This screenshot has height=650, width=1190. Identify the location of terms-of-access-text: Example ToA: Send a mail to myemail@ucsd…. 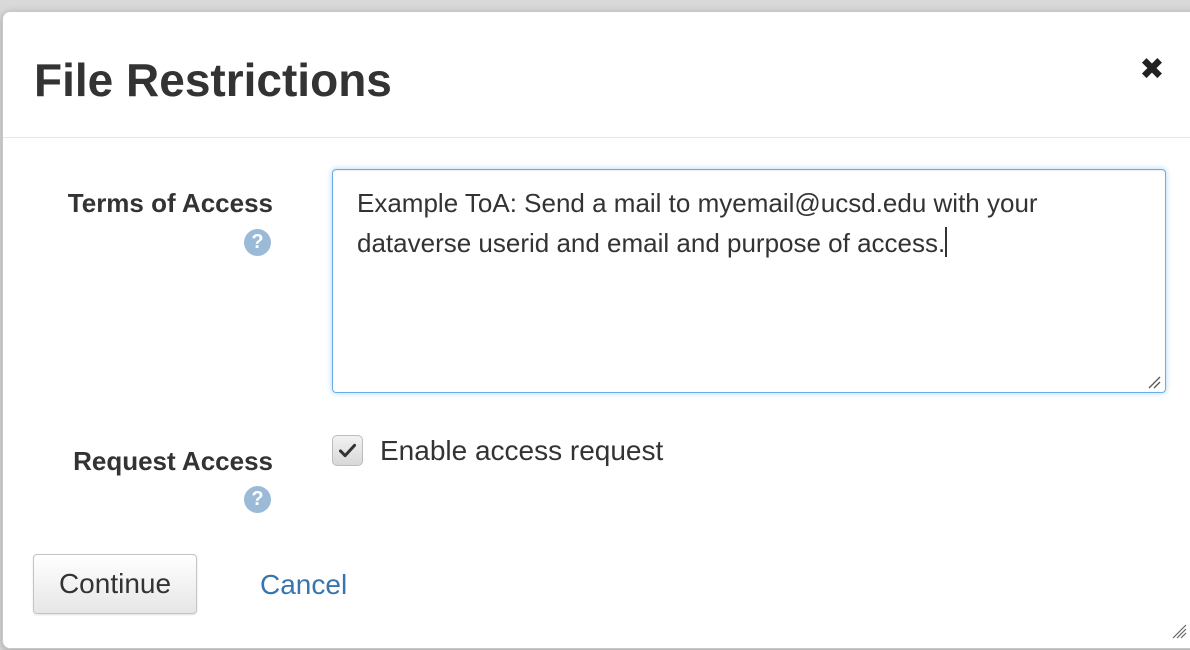
(697, 223).